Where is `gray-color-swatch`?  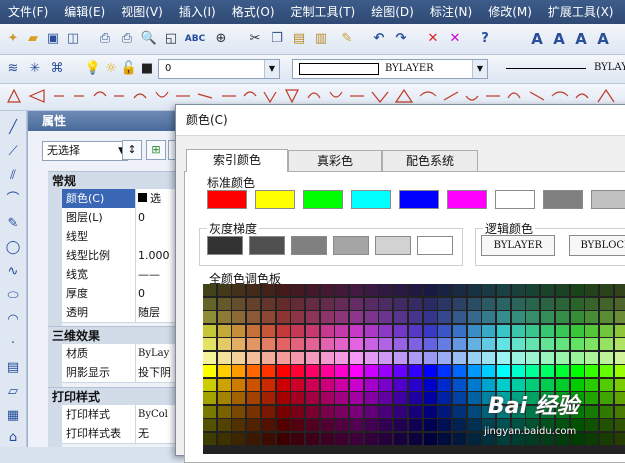
gray-color-swatch is located at coordinates (225, 245).